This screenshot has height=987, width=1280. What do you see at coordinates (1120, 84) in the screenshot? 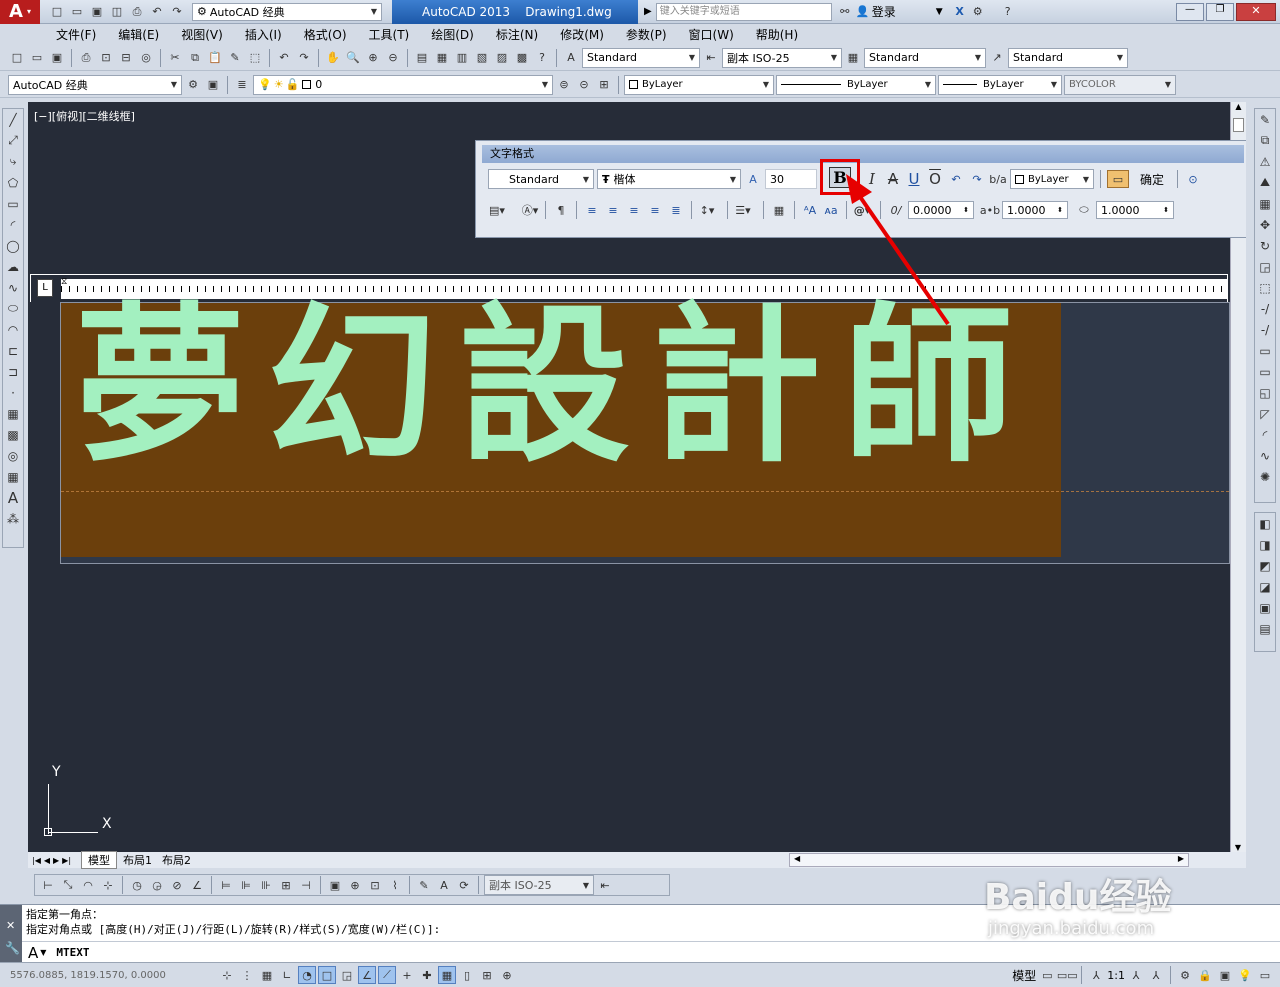
I see `plotstyle-dropdown: BYCOLOR ▼` at bounding box center [1120, 84].